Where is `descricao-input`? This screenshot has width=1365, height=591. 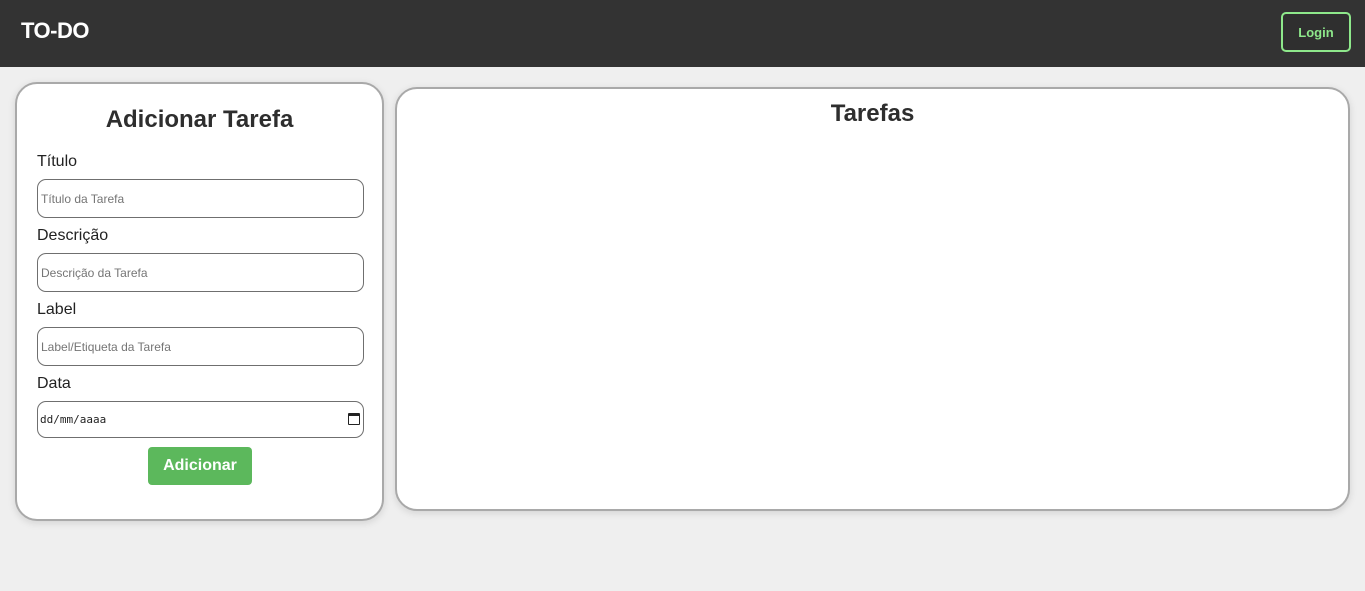
descricao-input is located at coordinates (200, 272).